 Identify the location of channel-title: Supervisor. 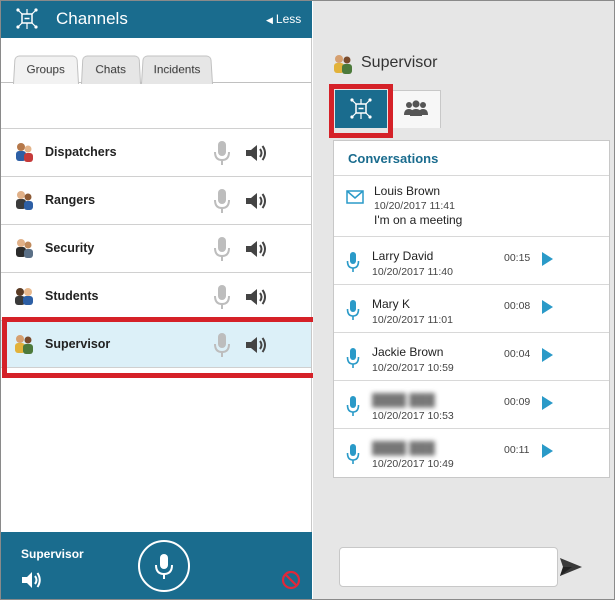
(399, 62).